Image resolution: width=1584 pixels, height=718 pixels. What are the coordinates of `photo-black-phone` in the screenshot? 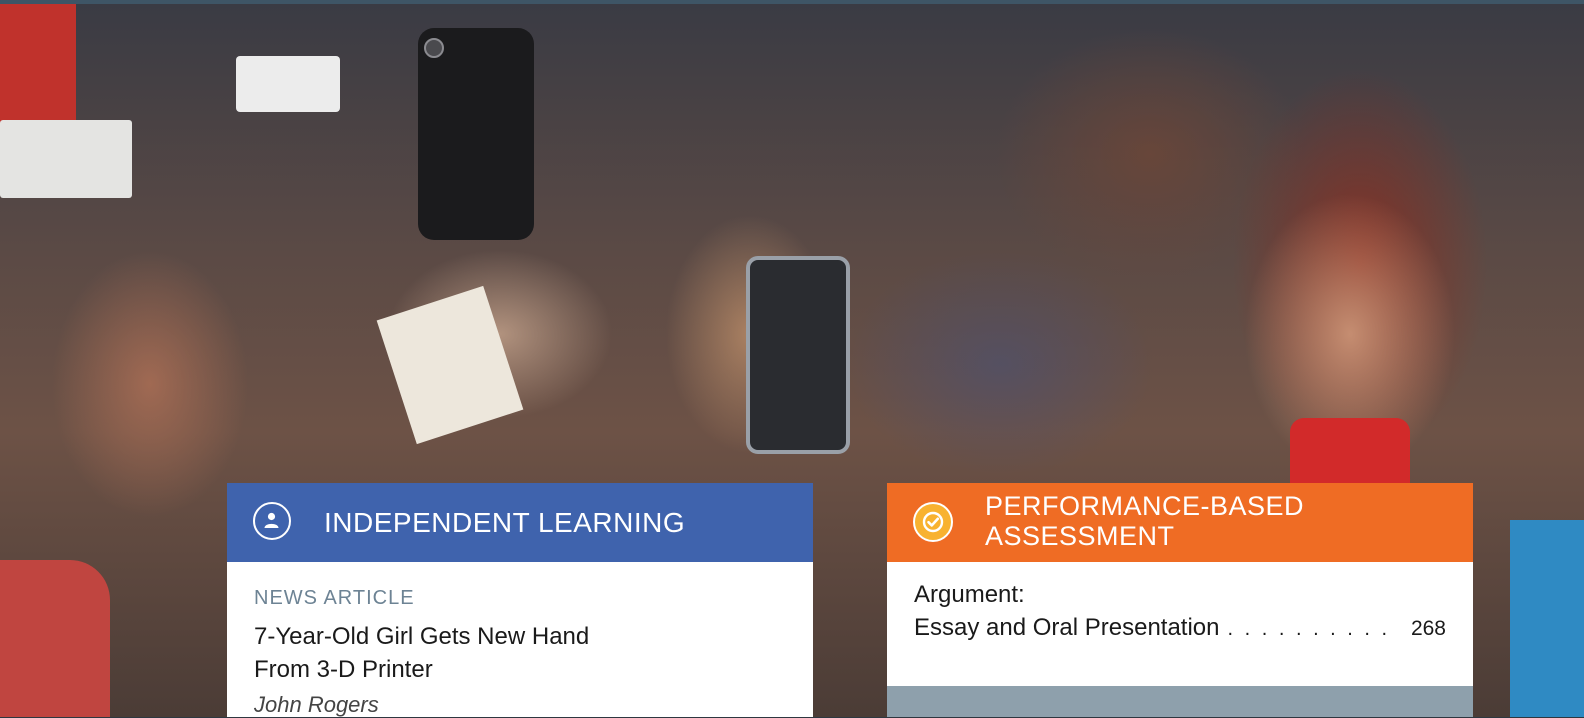 It's located at (476, 134).